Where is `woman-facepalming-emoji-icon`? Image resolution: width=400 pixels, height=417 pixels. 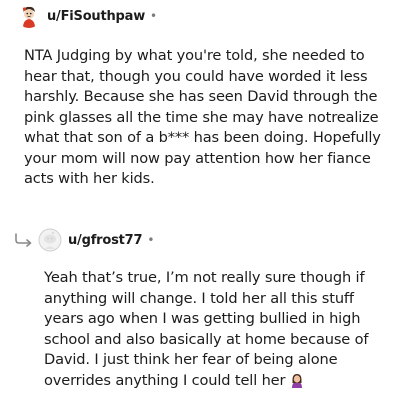 woman-facepalming-emoji-icon is located at coordinates (297, 380).